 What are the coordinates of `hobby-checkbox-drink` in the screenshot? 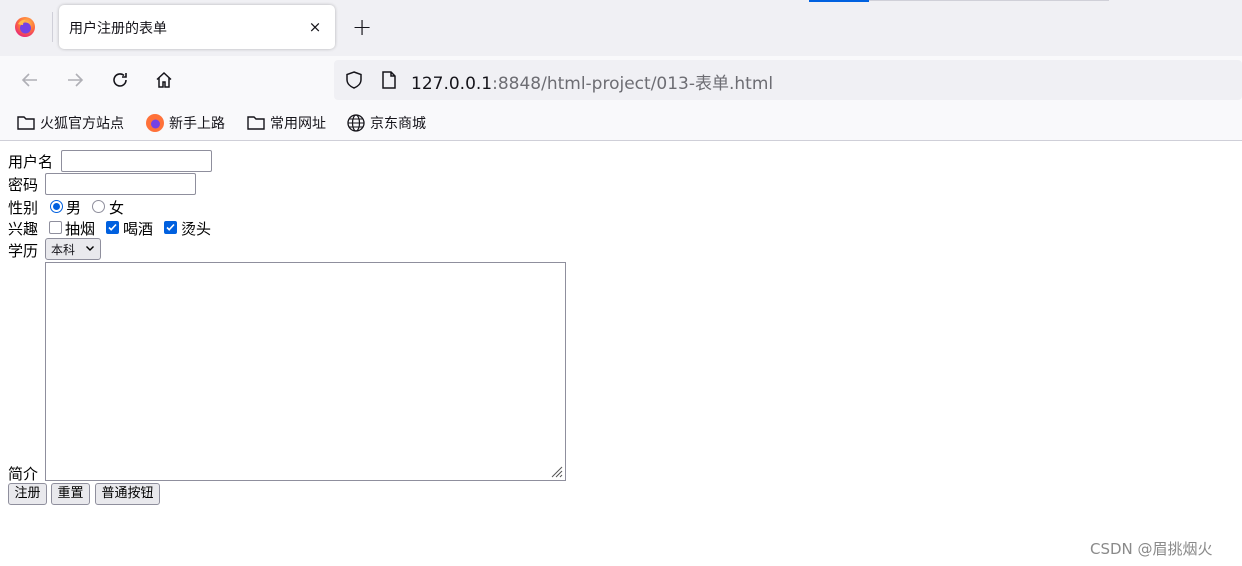 It's located at (112, 227).